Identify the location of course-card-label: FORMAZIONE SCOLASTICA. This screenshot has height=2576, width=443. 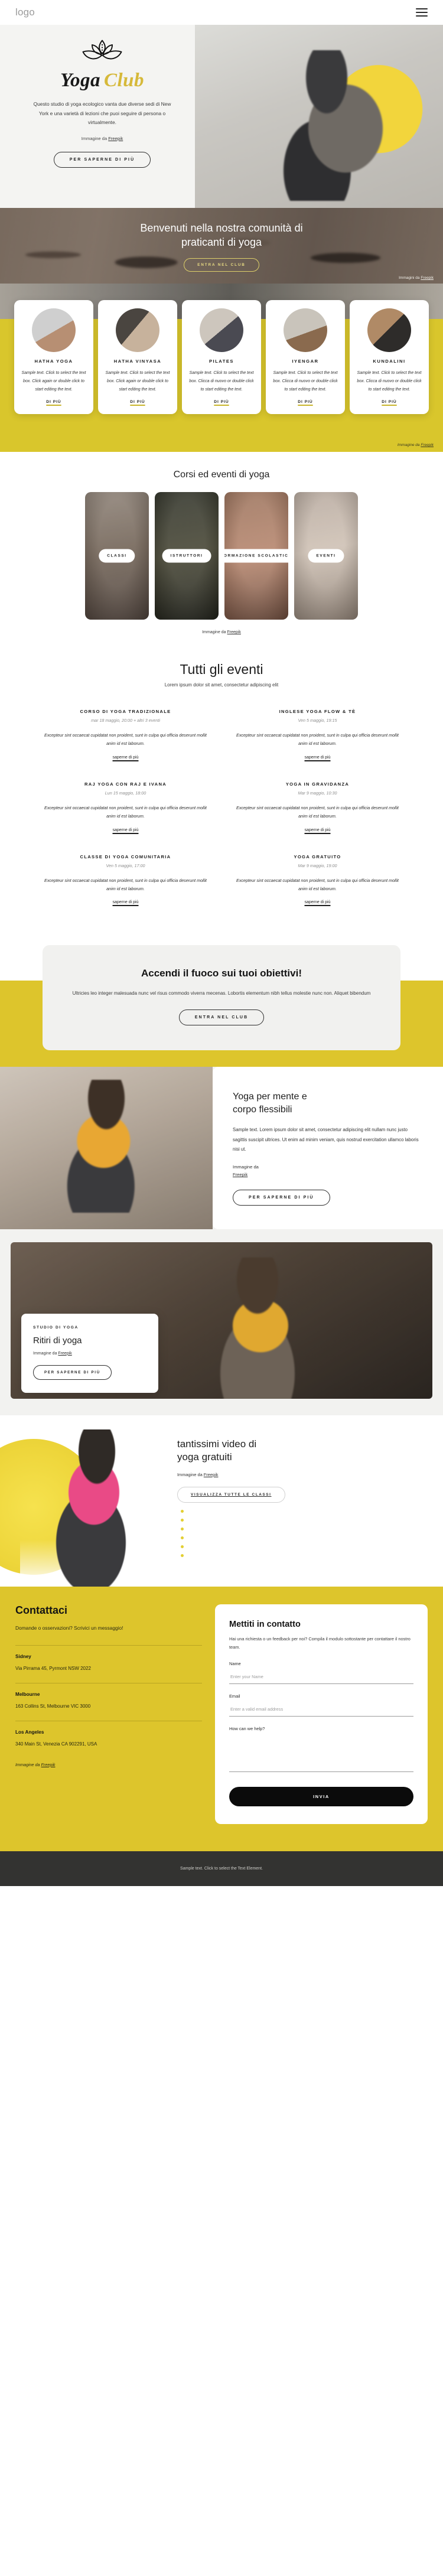
(256, 556).